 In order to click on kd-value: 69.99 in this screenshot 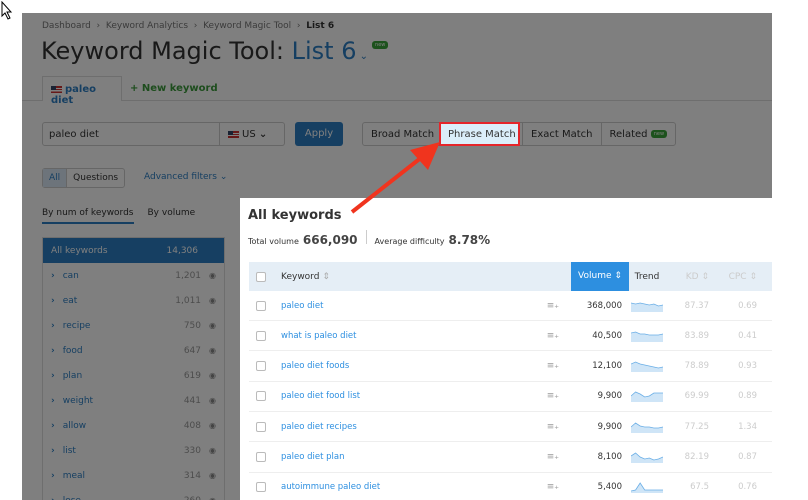, I will do `click(696, 396)`.